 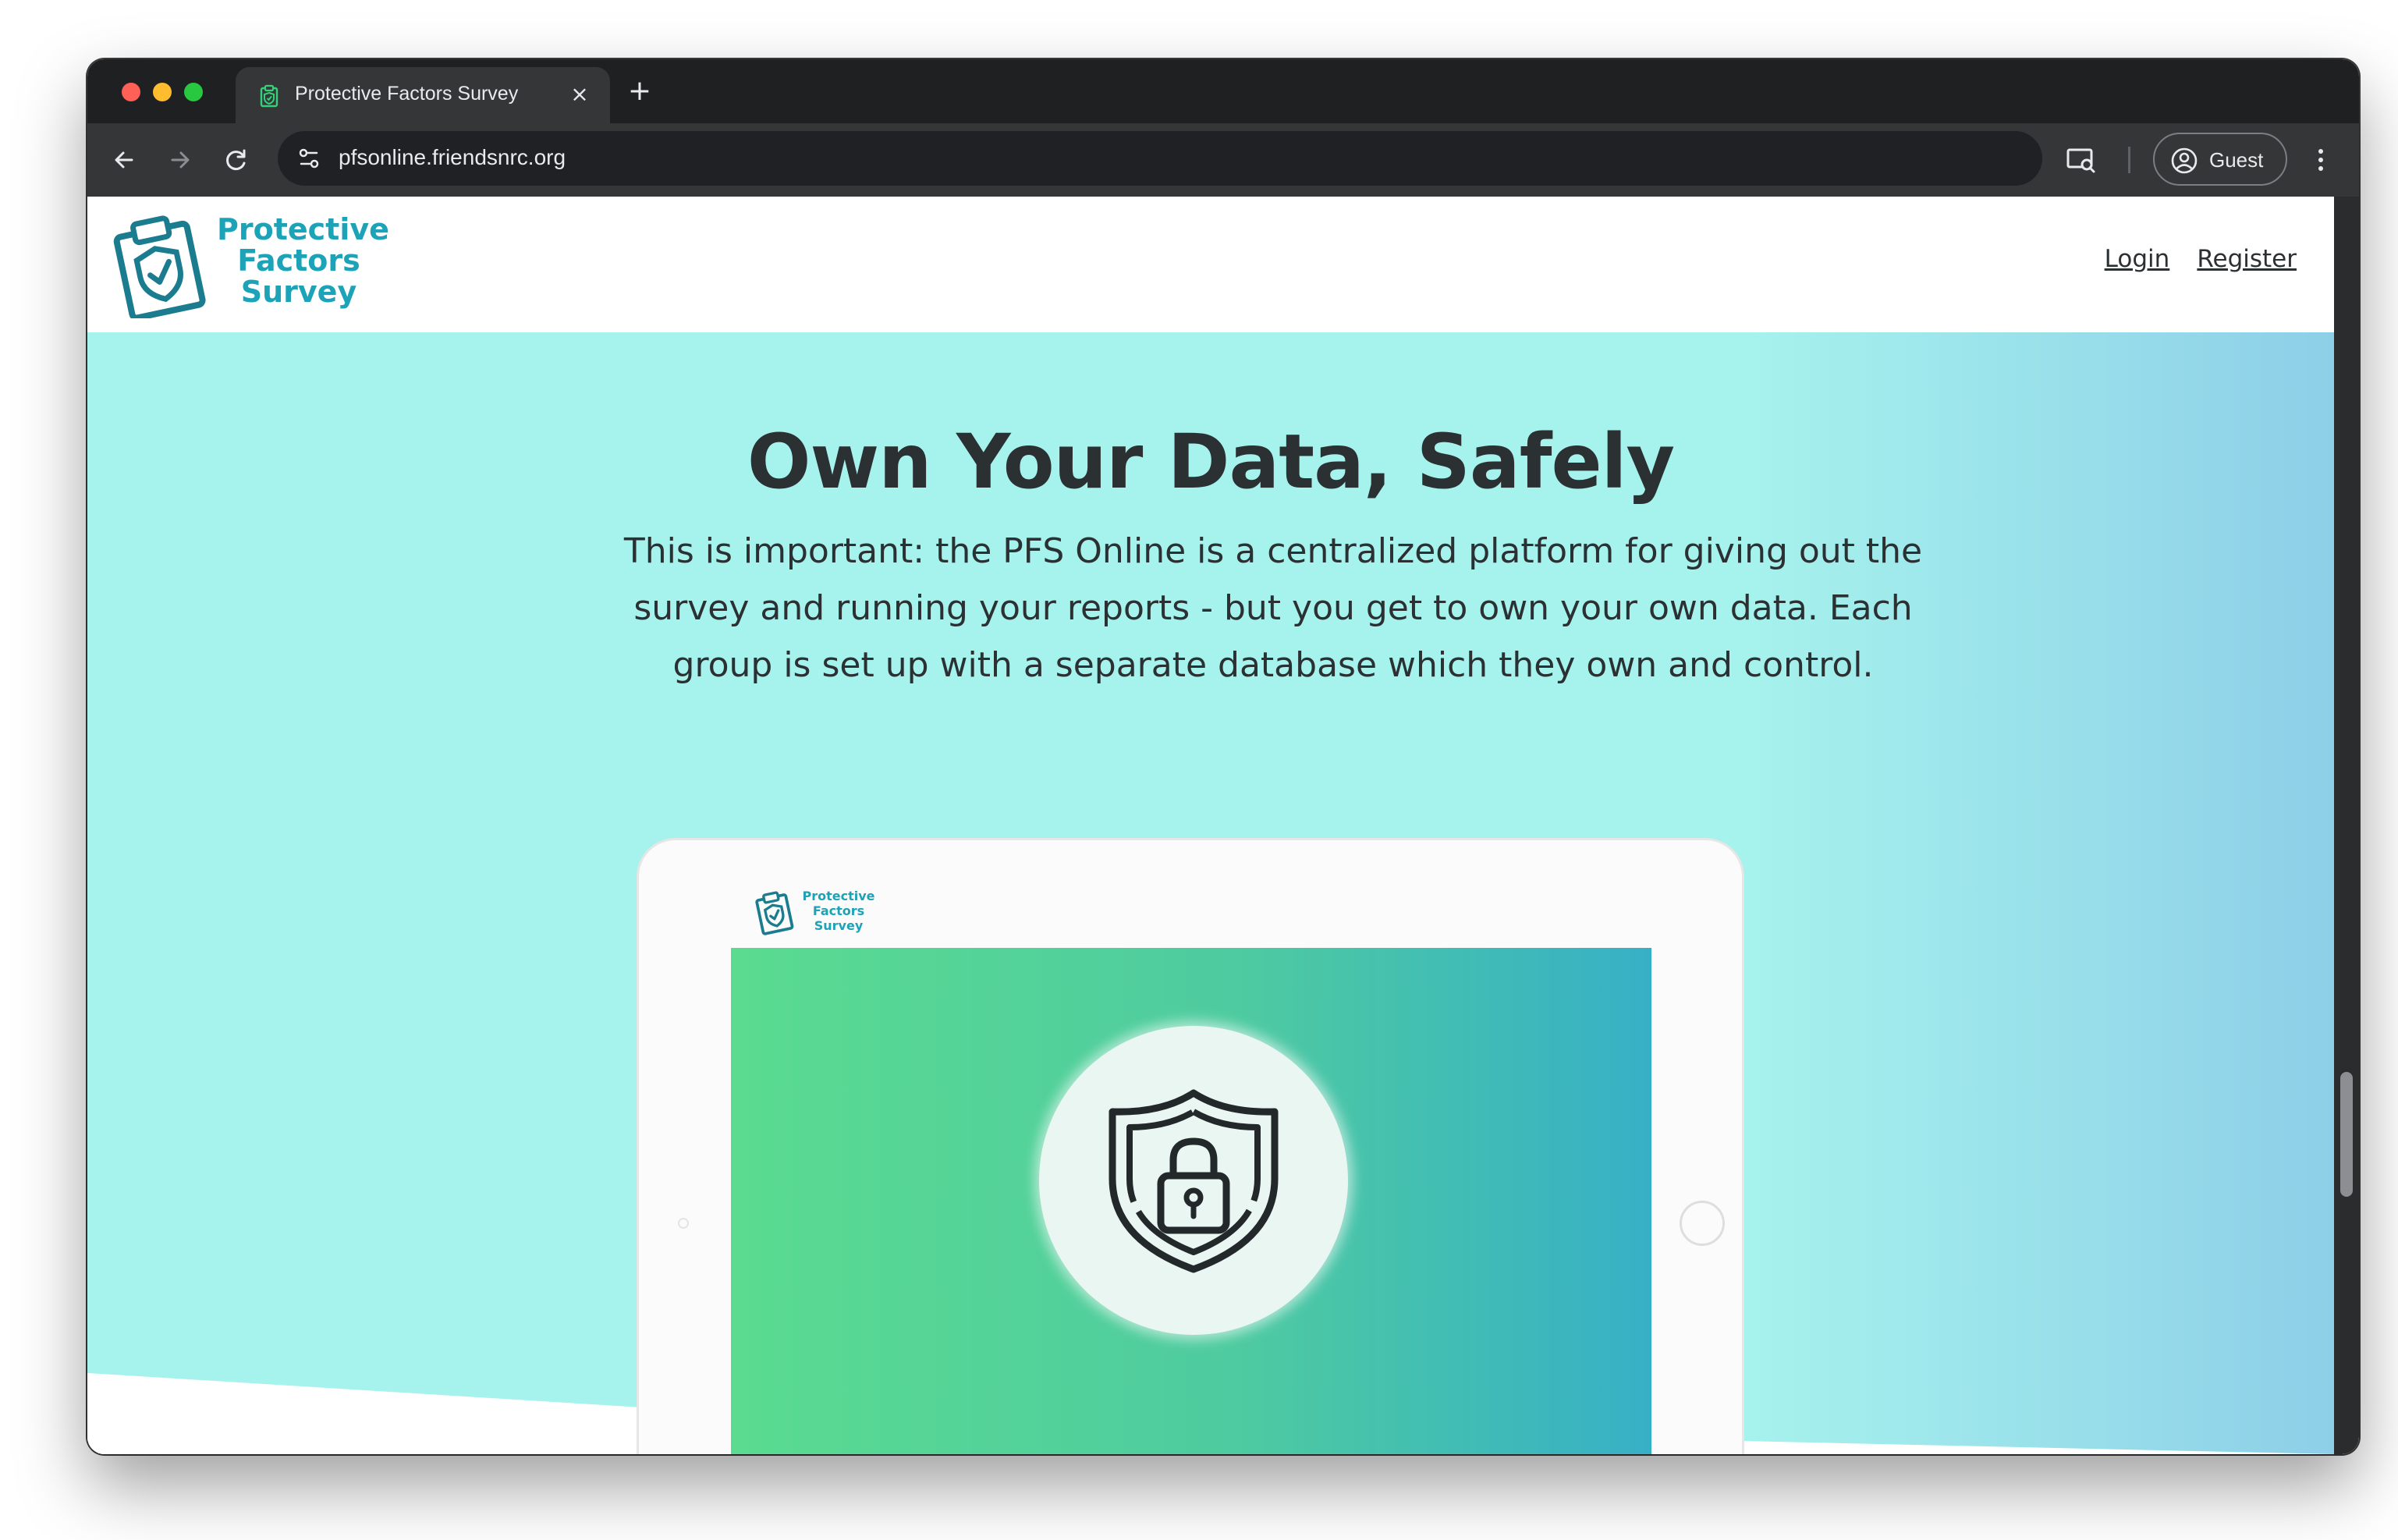 I want to click on reload-icon, so click(x=236, y=160).